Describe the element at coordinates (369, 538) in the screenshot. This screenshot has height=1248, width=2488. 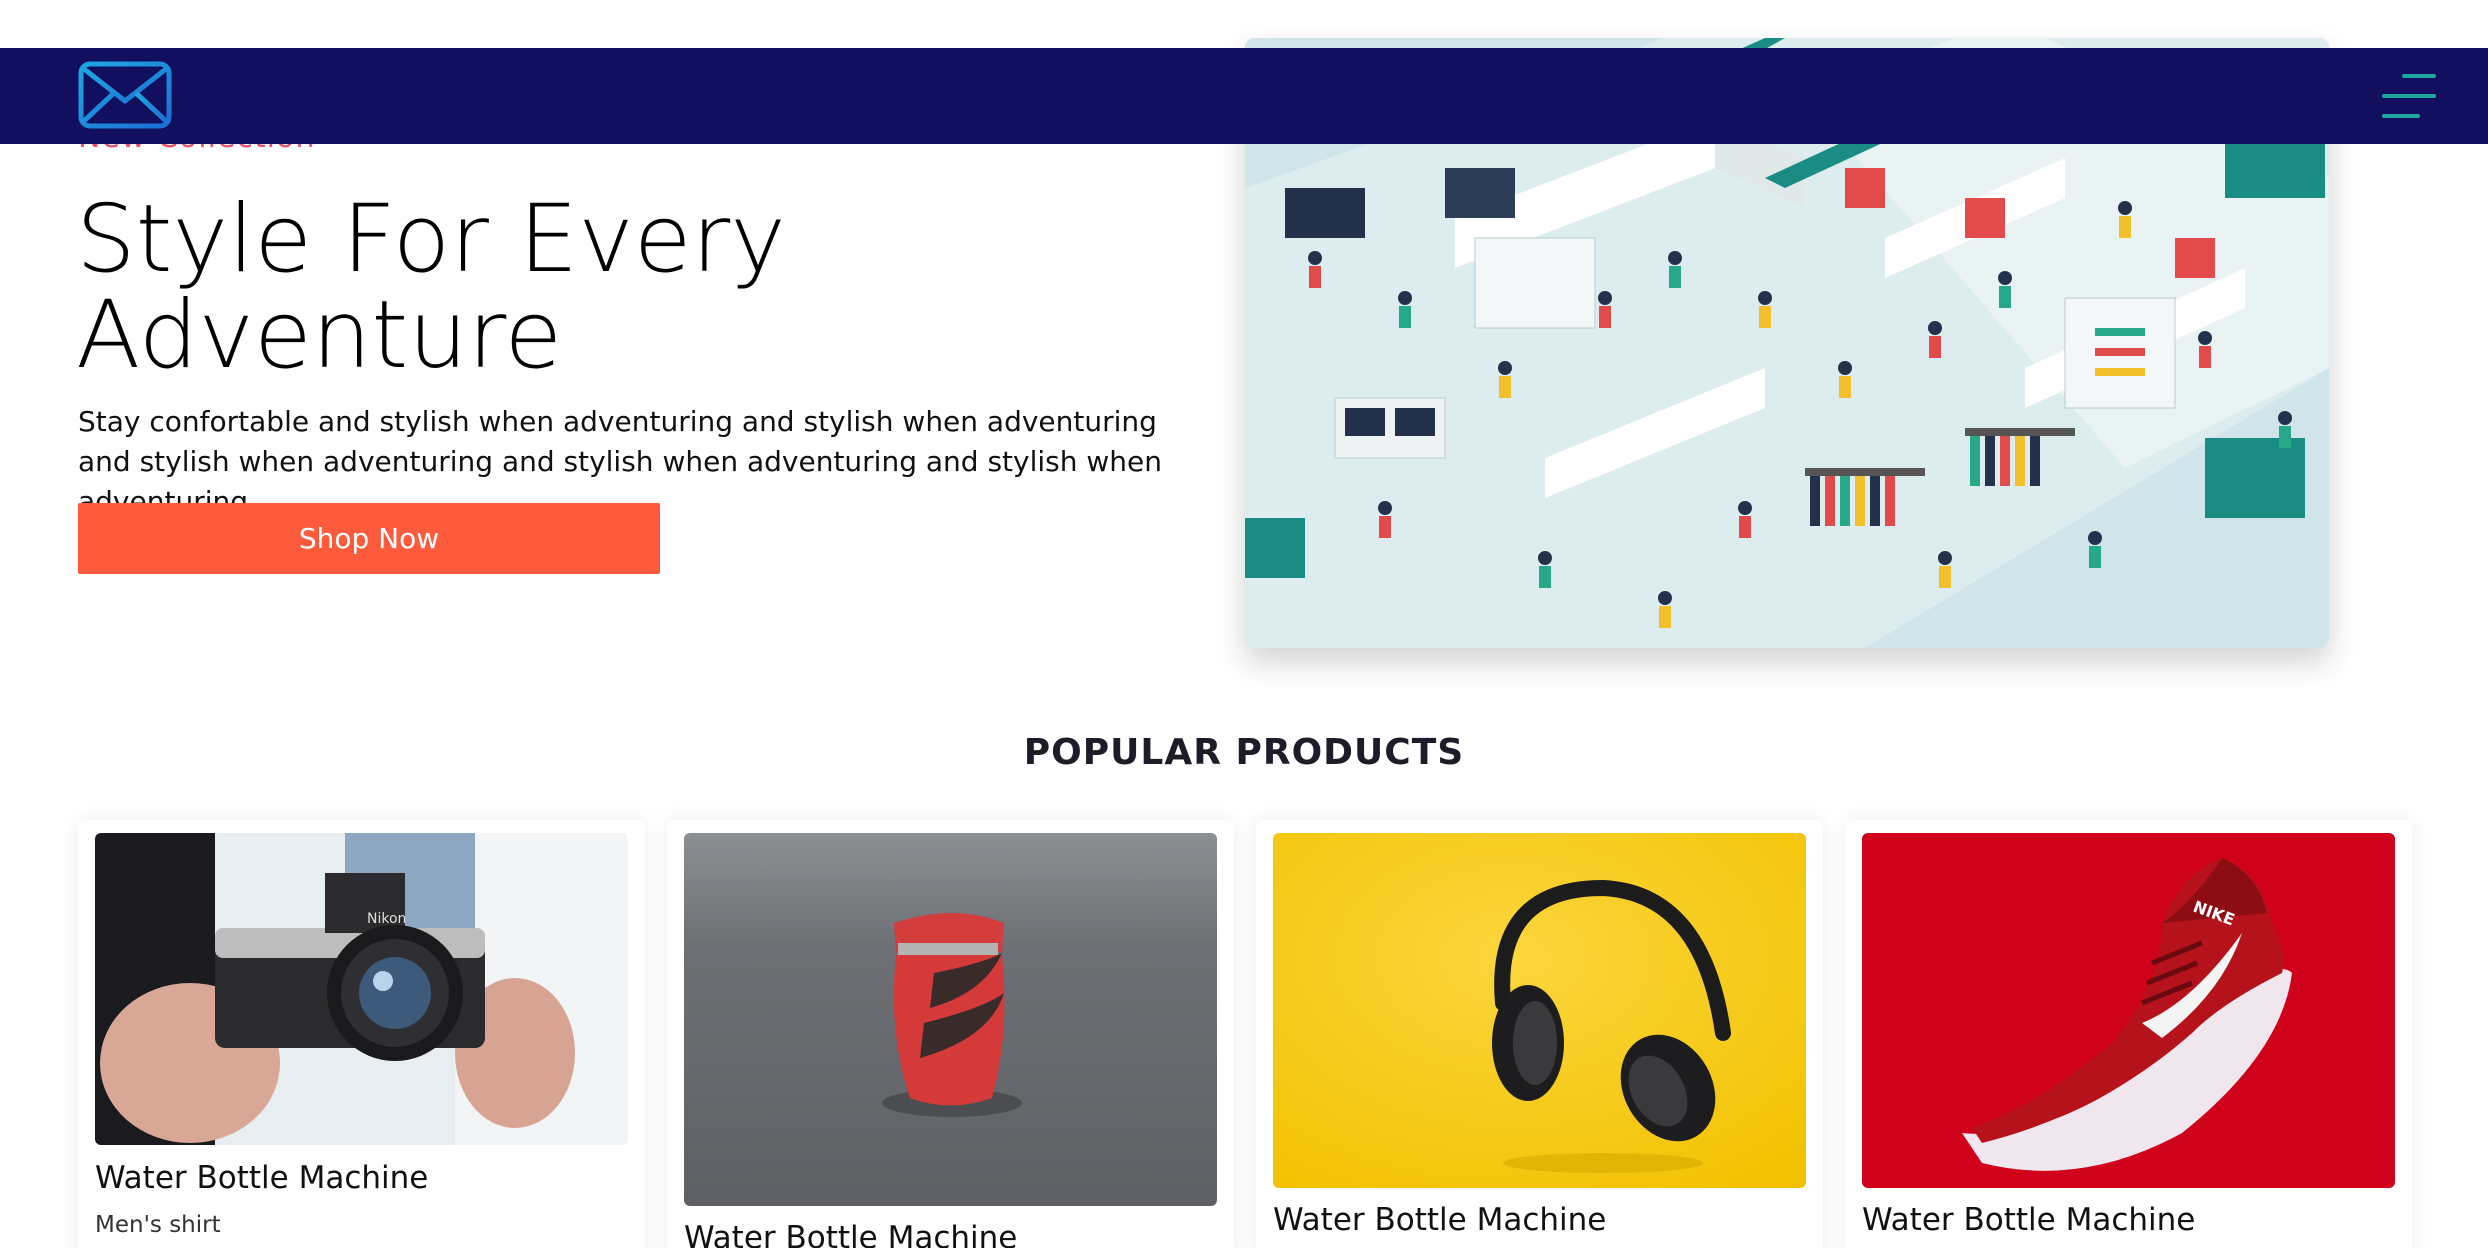
I see `shop-now-button: Shop Now` at that location.